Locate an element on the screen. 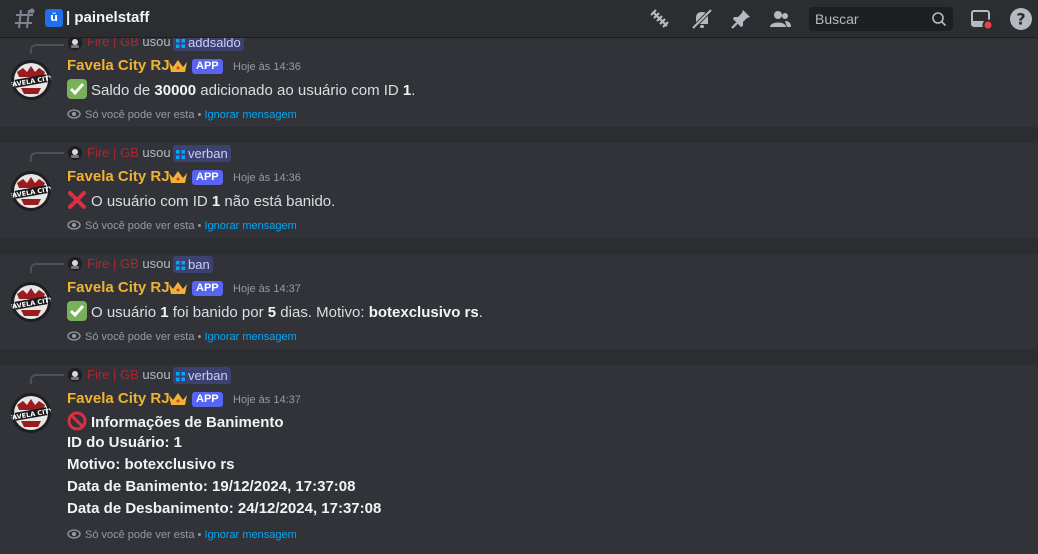 The height and width of the screenshot is (554, 1038). prohibited-icon is located at coordinates (77, 421).